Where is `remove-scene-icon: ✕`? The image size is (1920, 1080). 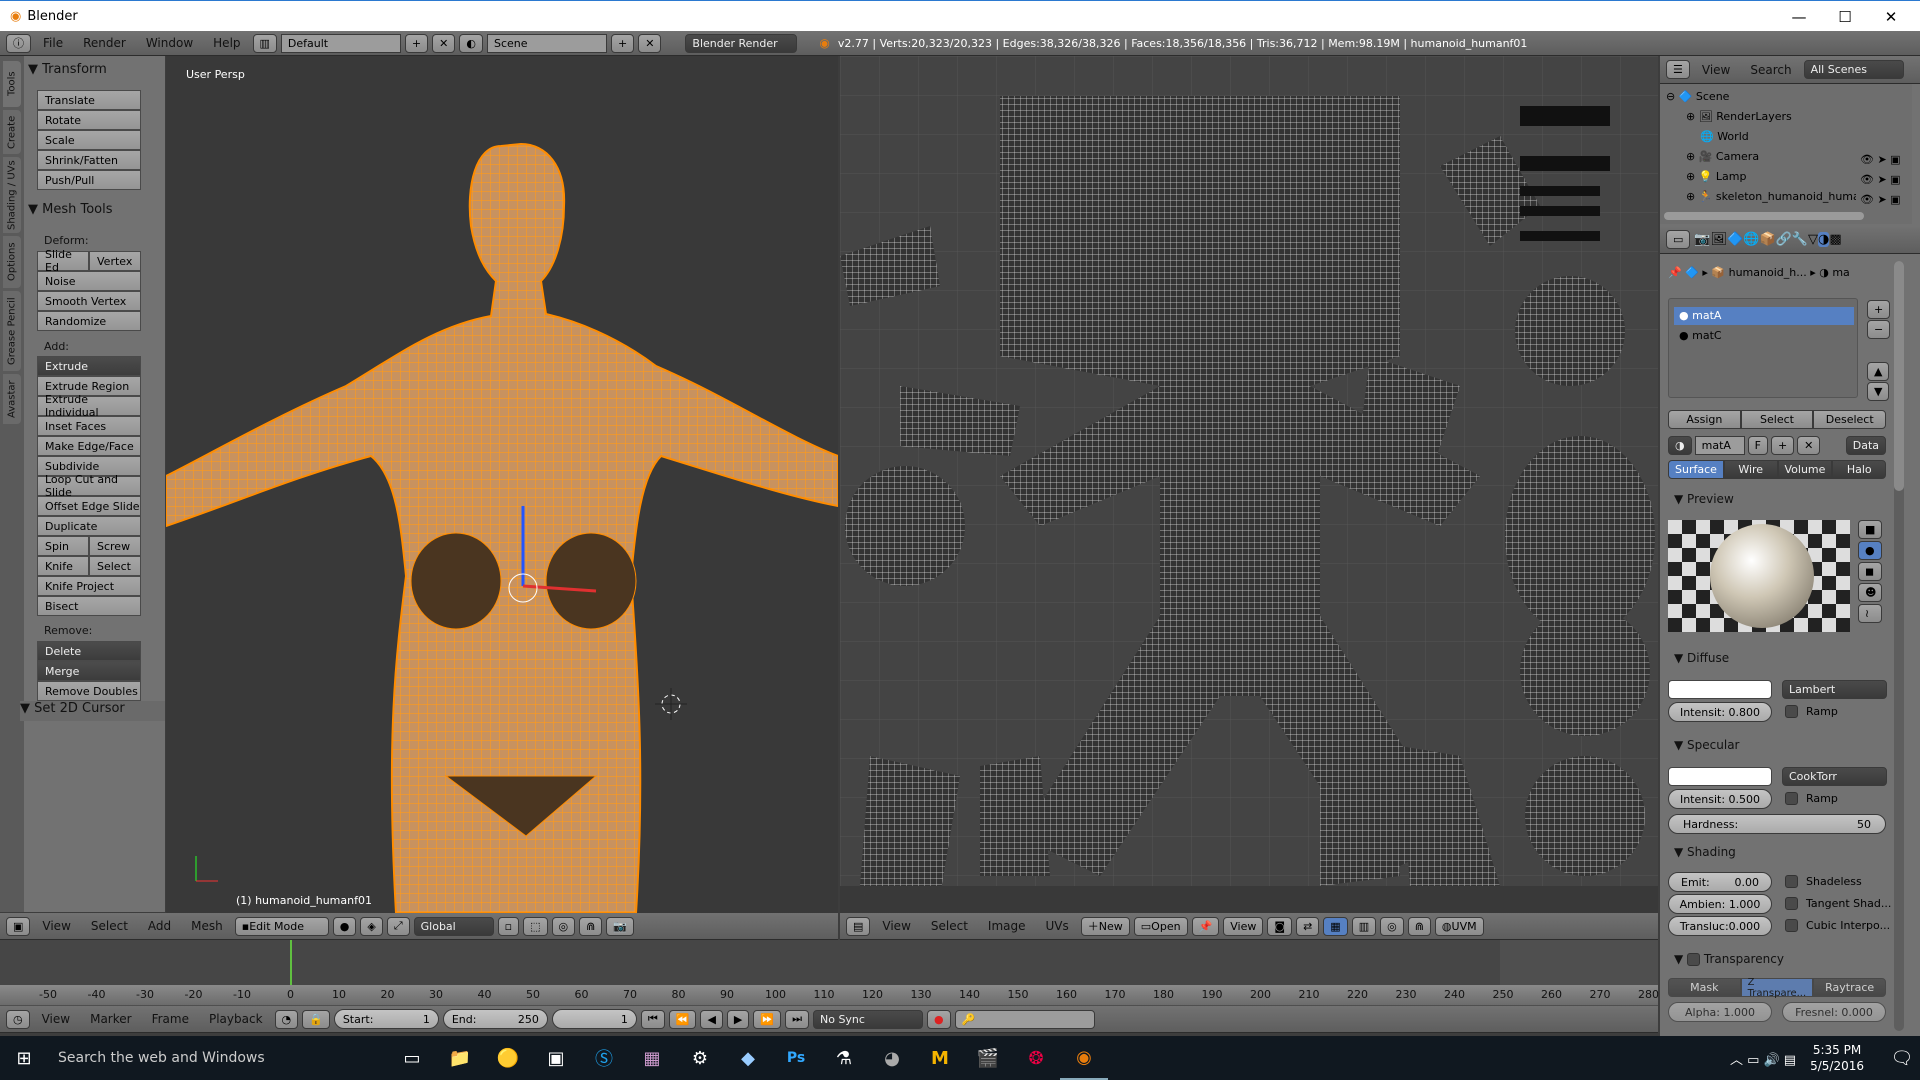
remove-scene-icon: ✕ is located at coordinates (650, 43).